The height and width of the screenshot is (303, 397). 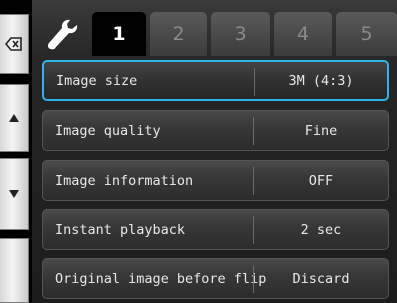 What do you see at coordinates (215, 130) in the screenshot?
I see `setting-row-image-quality: Image quality Fine` at bounding box center [215, 130].